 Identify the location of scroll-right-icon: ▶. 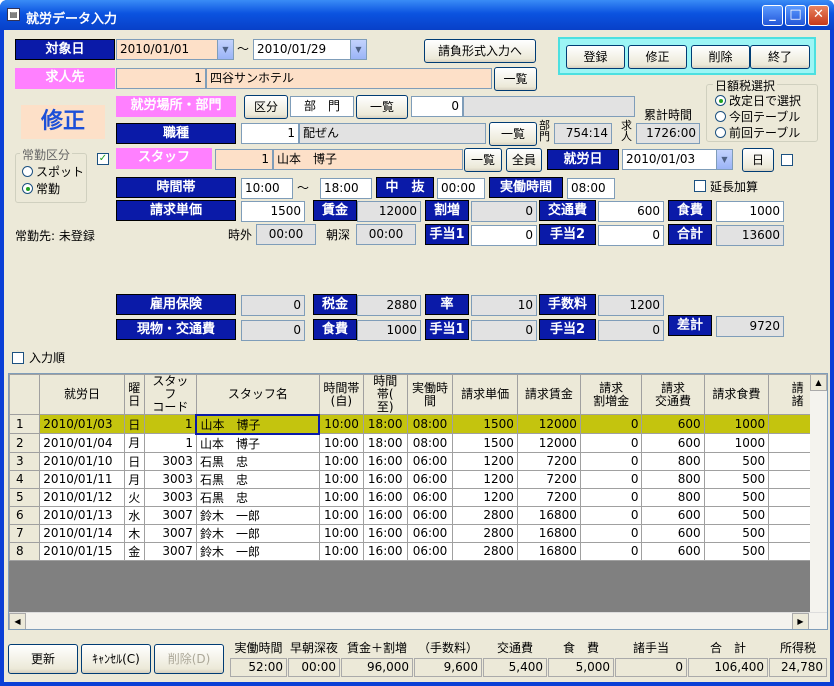
(800, 621).